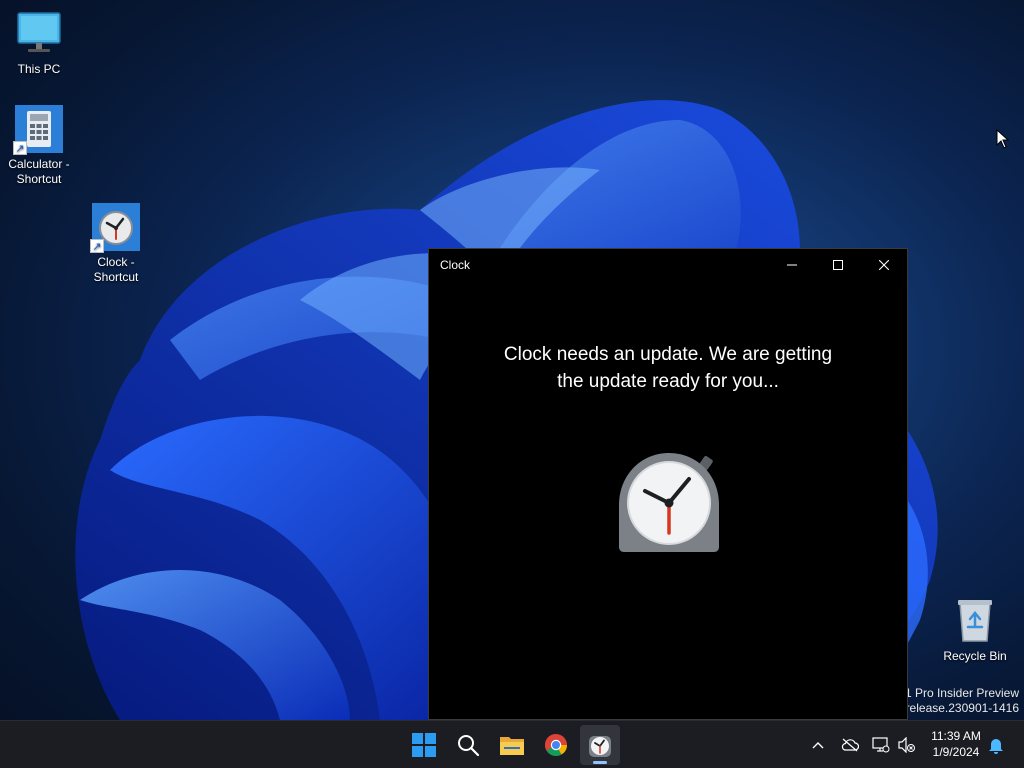  I want to click on file-explorer-button, so click(512, 745).